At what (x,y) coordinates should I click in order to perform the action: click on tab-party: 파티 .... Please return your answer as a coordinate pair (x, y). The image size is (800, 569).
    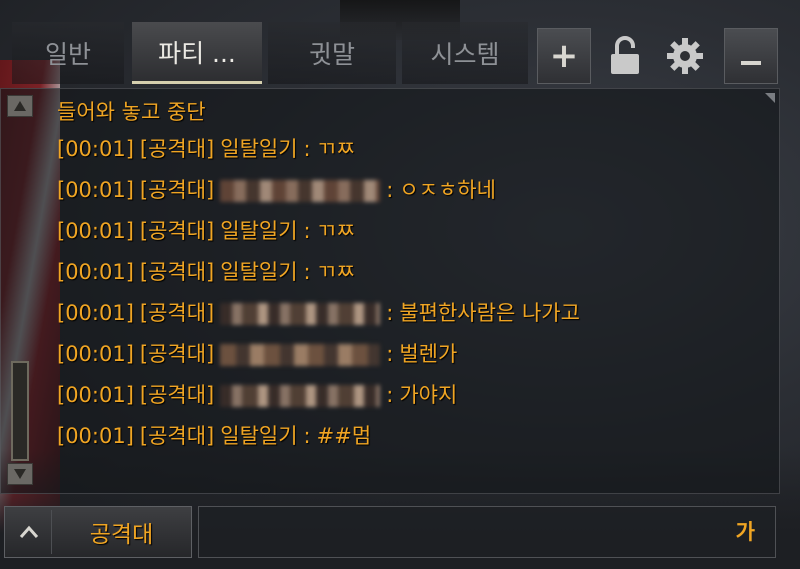
    Looking at the image, I should click on (197, 53).